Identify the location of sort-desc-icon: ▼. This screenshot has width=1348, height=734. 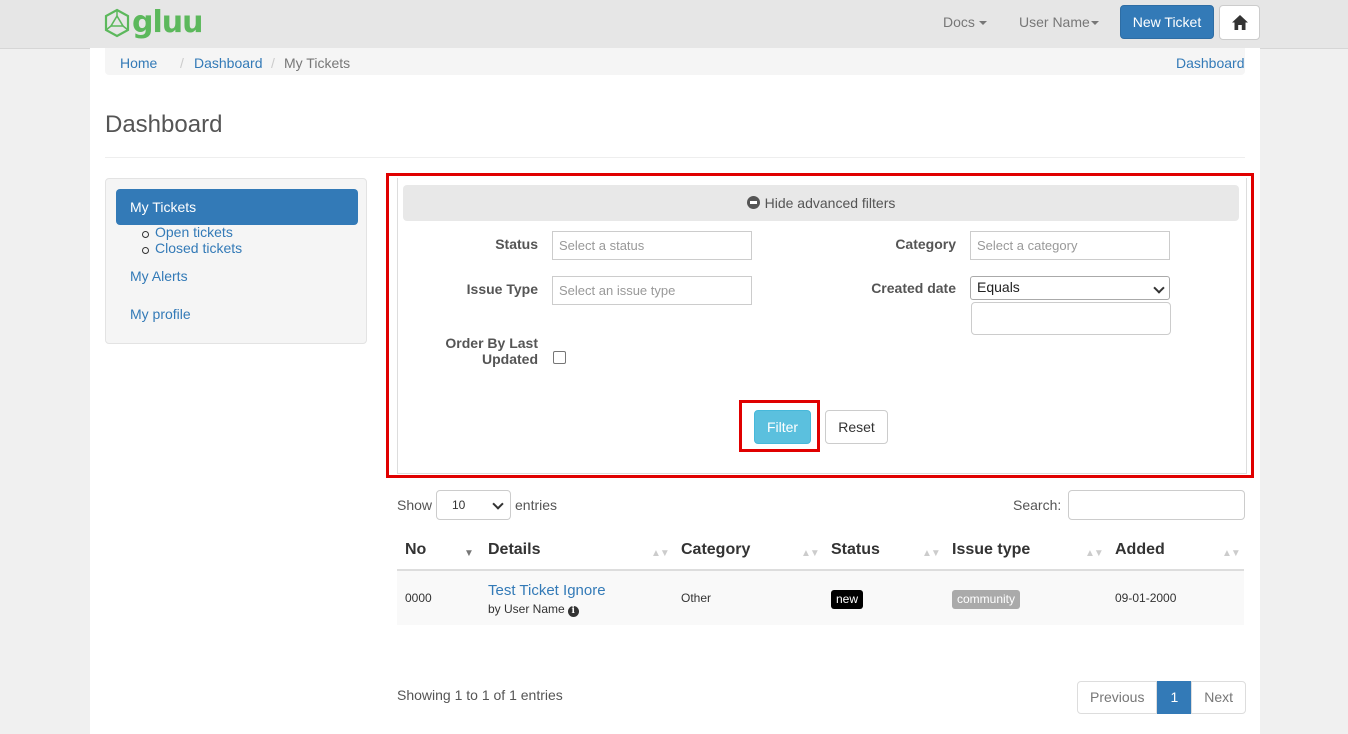
(469, 553).